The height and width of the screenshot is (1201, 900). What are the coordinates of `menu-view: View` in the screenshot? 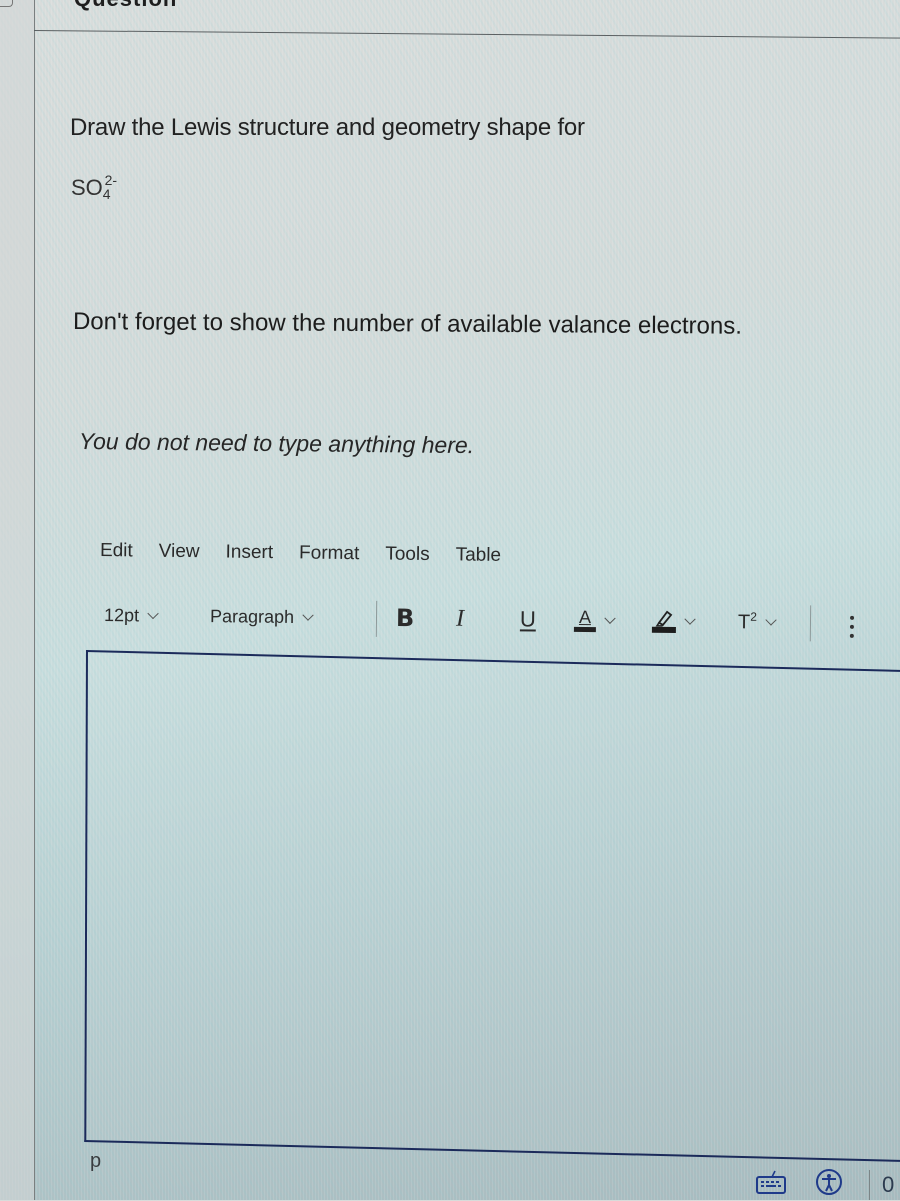 It's located at (179, 552).